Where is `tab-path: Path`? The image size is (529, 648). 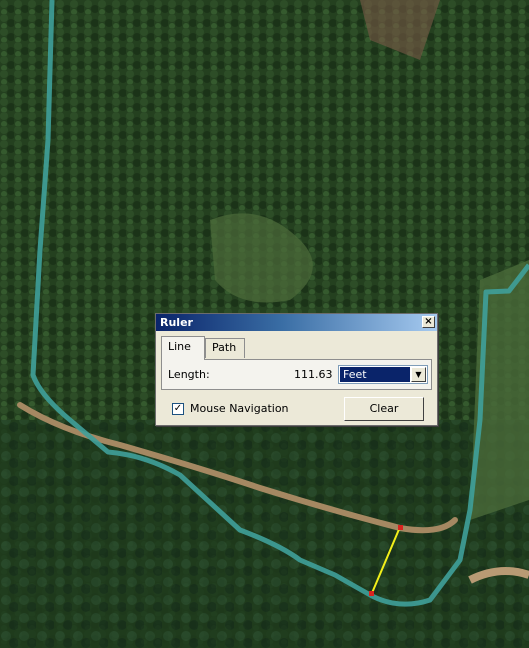 tab-path: Path is located at coordinates (225, 348).